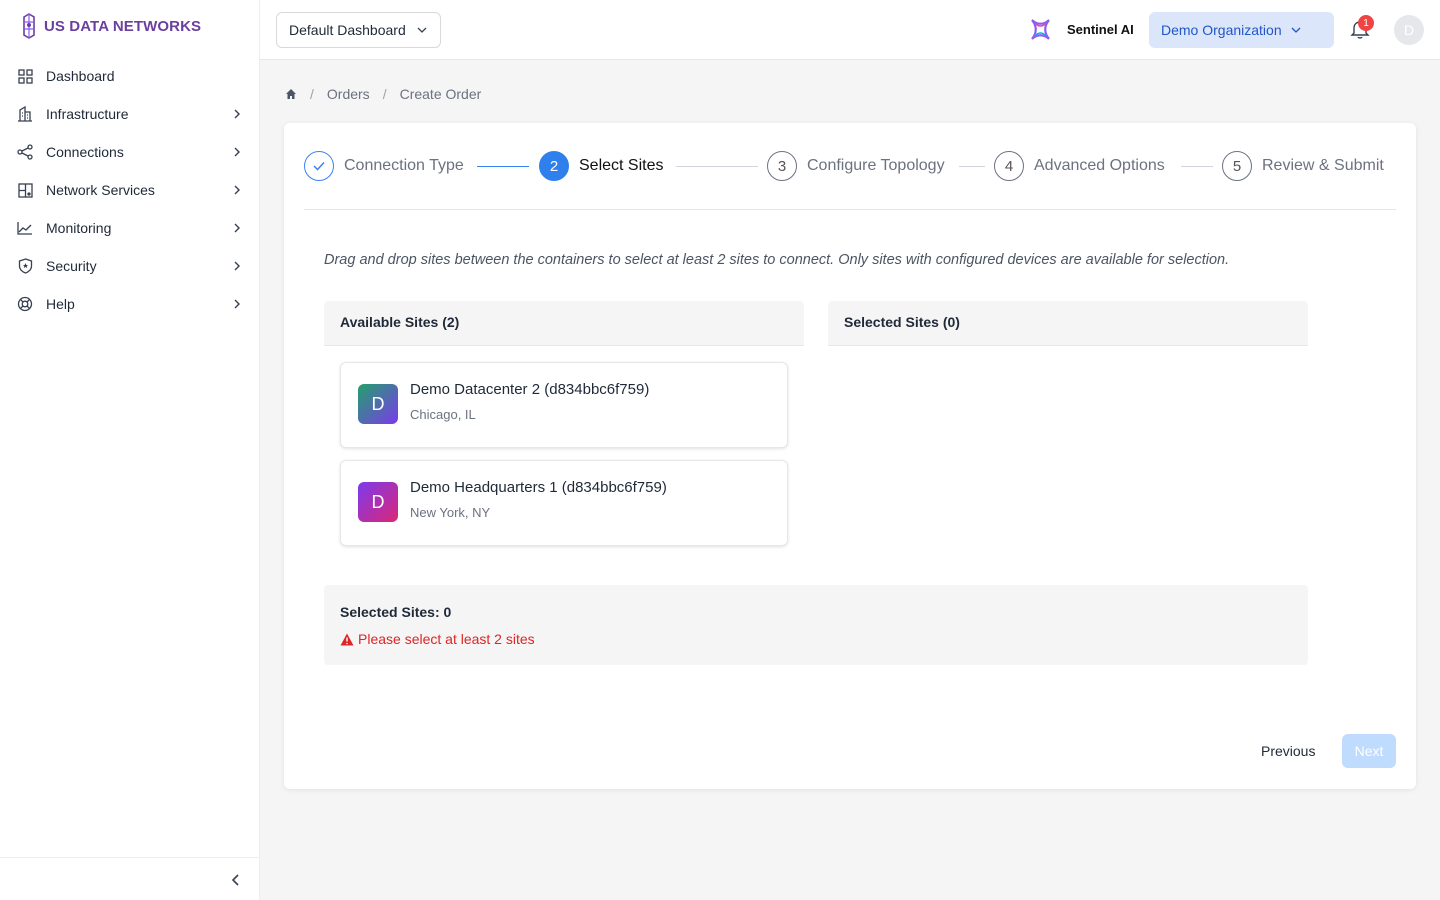  Describe the element at coordinates (1100, 29) in the screenshot. I see `sentinel-ai-label: Sentinel AI` at that location.